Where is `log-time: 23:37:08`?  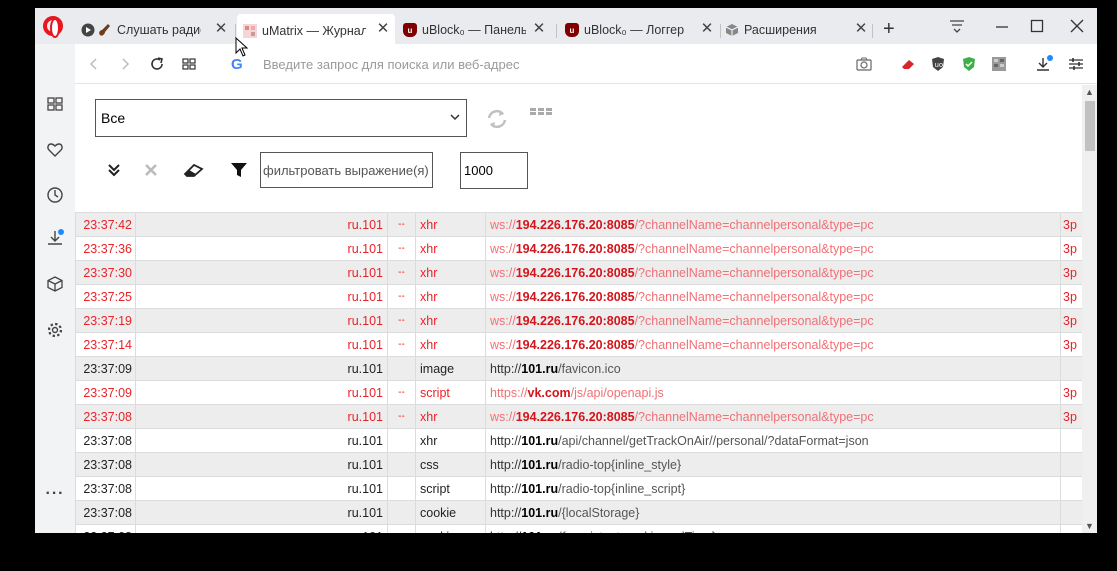 log-time: 23:37:08 is located at coordinates (105, 440).